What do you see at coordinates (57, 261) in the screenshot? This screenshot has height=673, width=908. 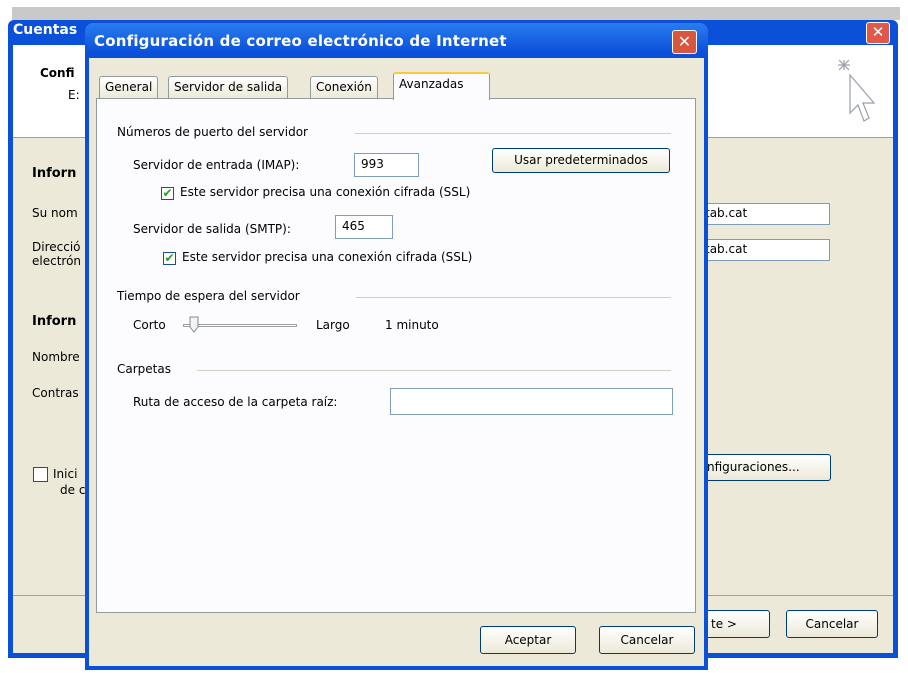 I see `background-email-label-2: electrón` at bounding box center [57, 261].